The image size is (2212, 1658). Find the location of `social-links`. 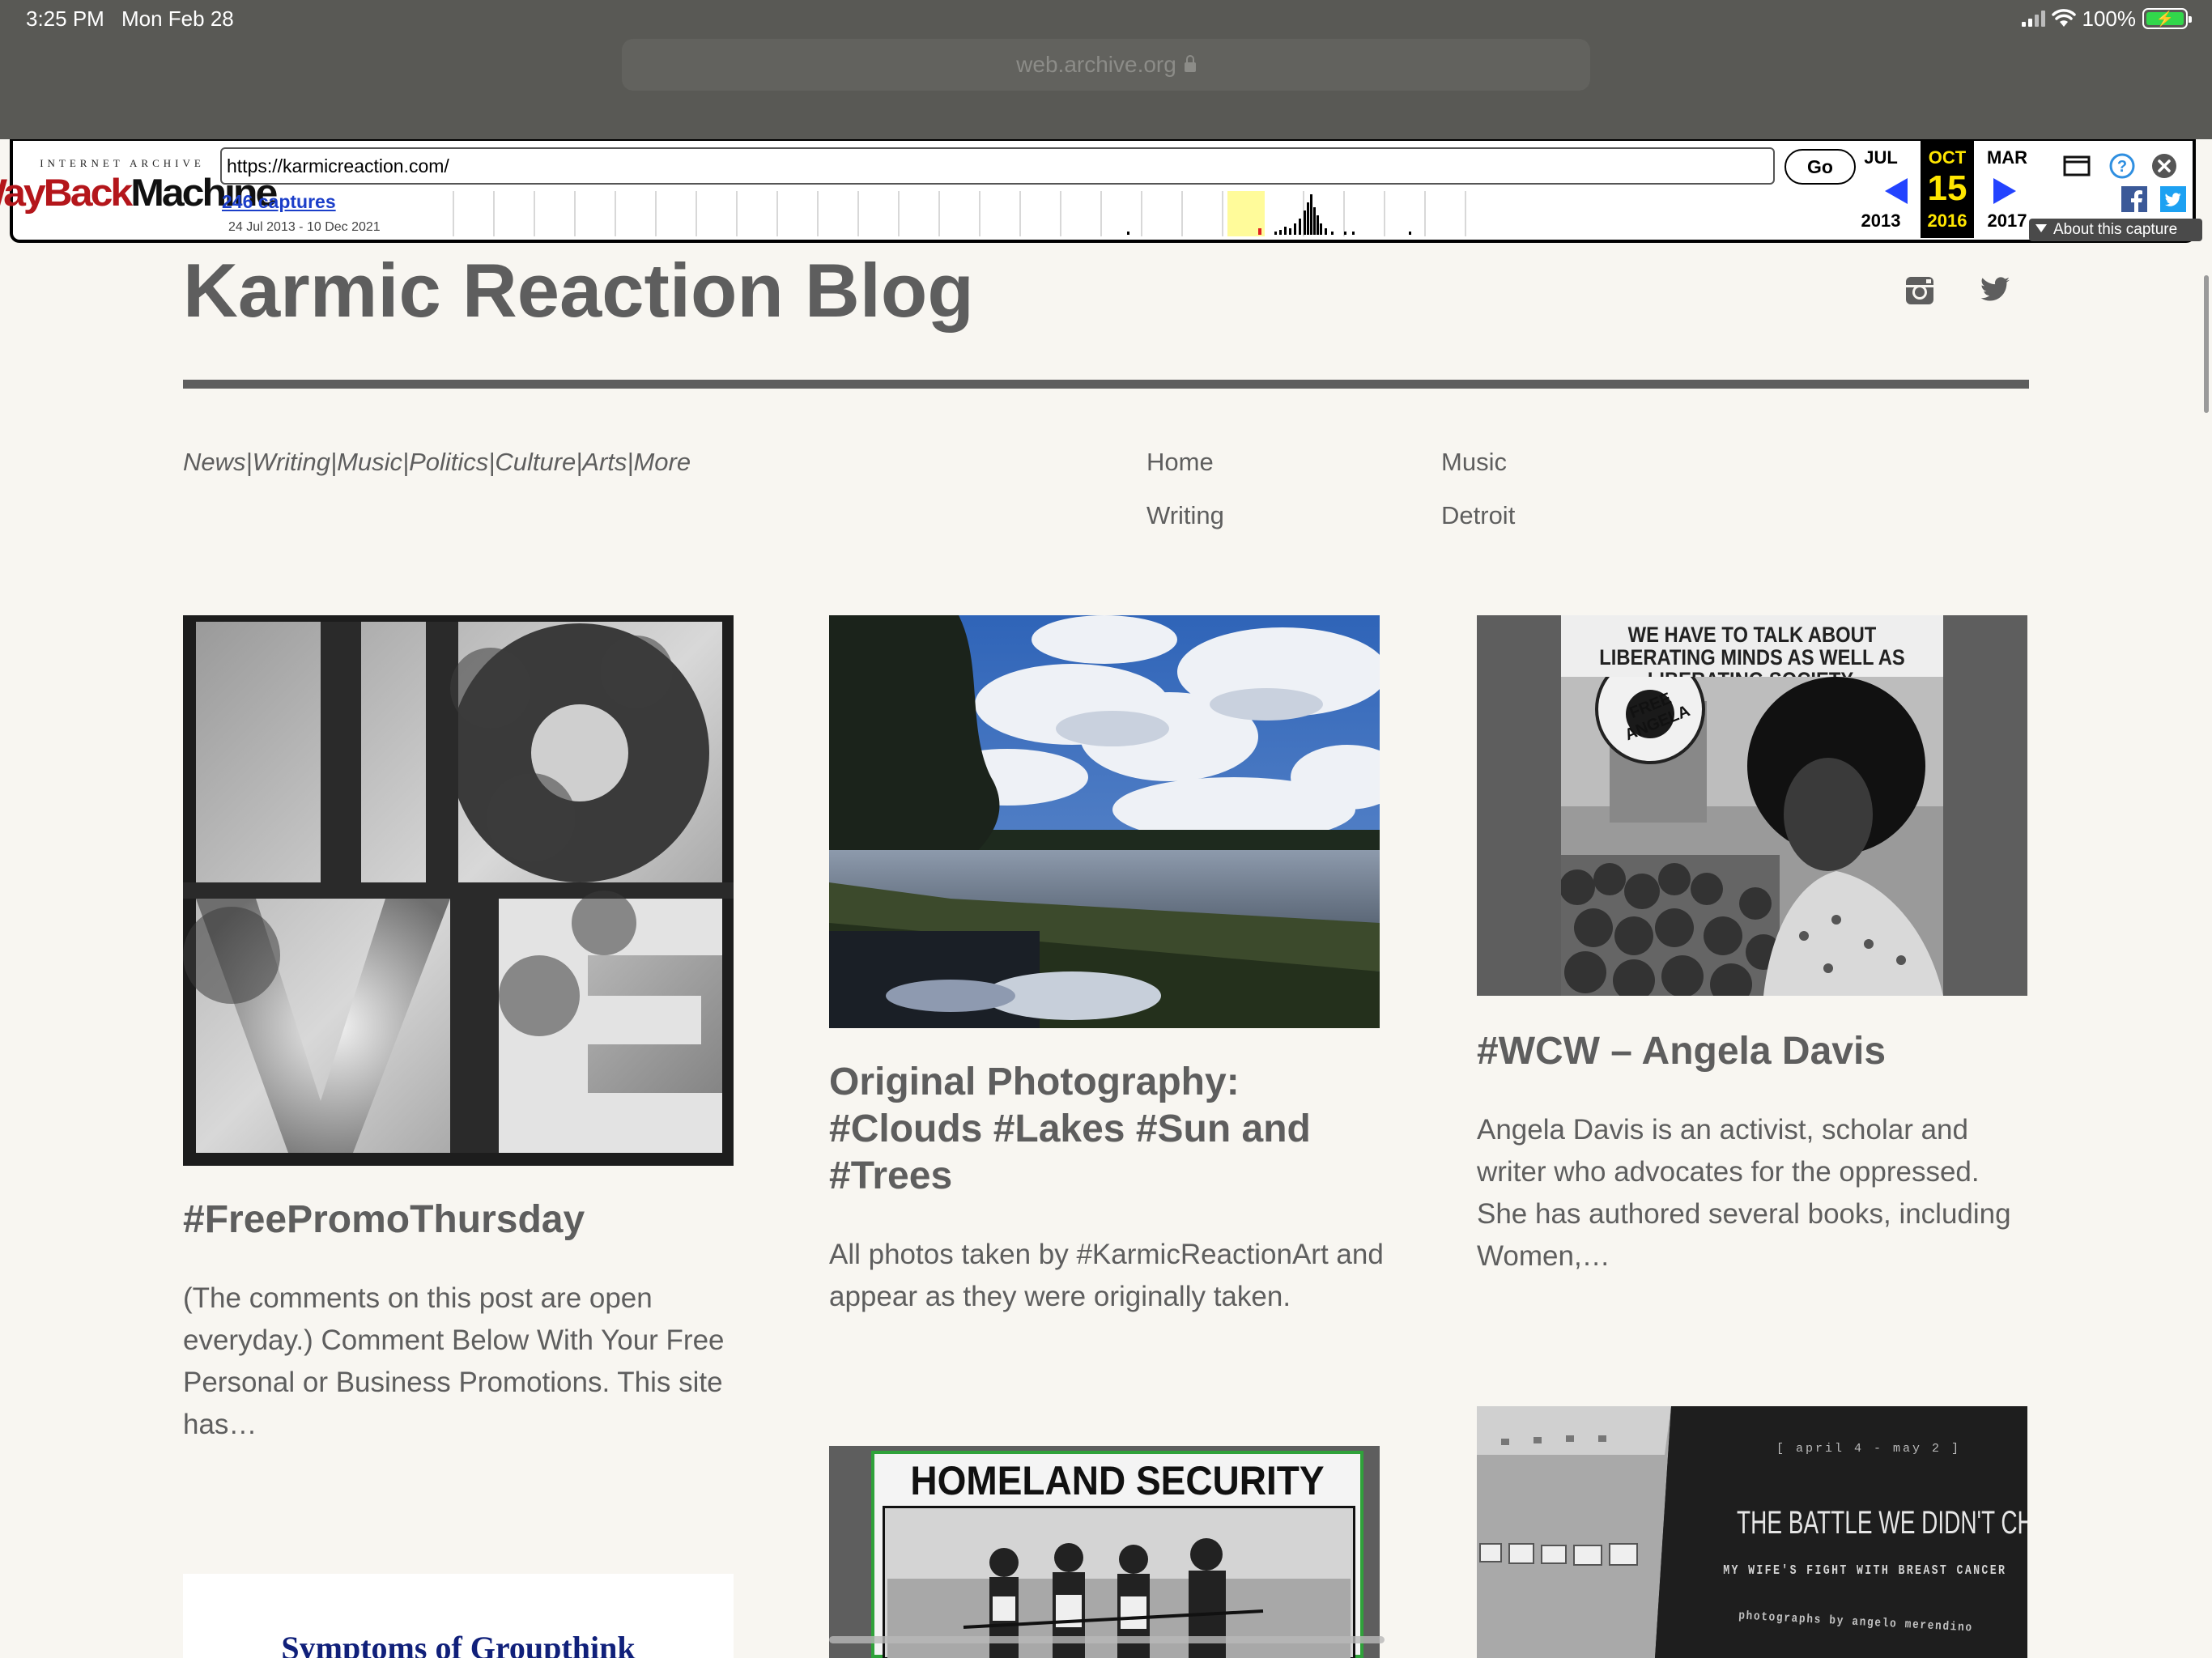

social-links is located at coordinates (1957, 290).